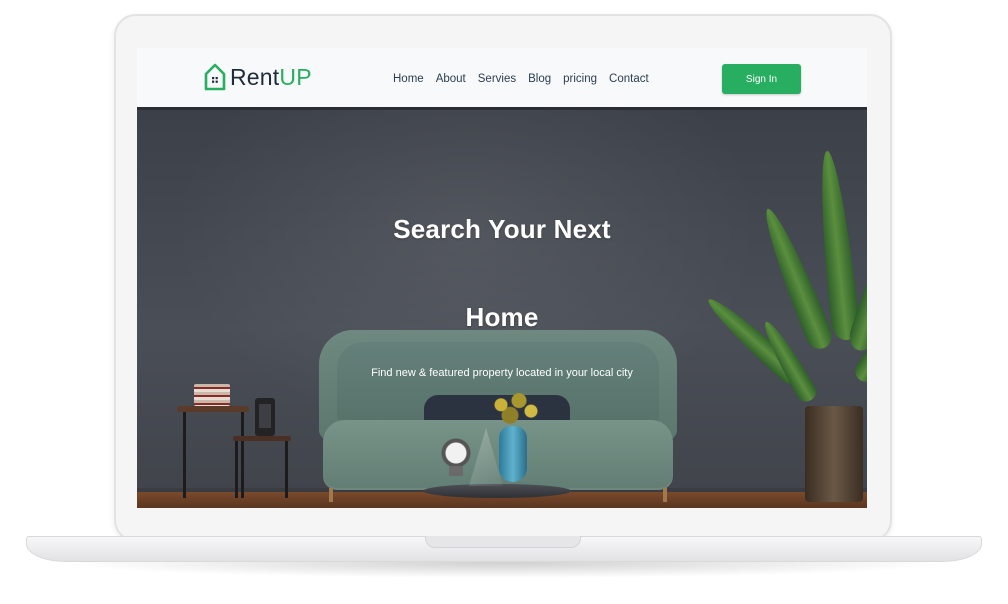 The width and height of the screenshot is (1008, 604). Describe the element at coordinates (502, 229) in the screenshot. I see `hero-title-line1: Search Your Next` at that location.